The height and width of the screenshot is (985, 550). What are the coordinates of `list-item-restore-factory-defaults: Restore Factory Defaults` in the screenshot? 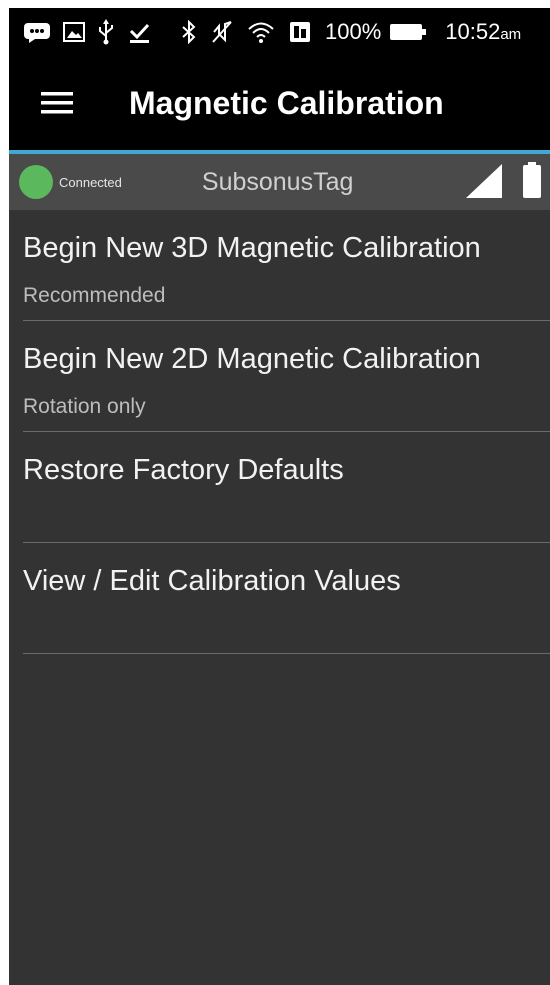 It's located at (286, 487).